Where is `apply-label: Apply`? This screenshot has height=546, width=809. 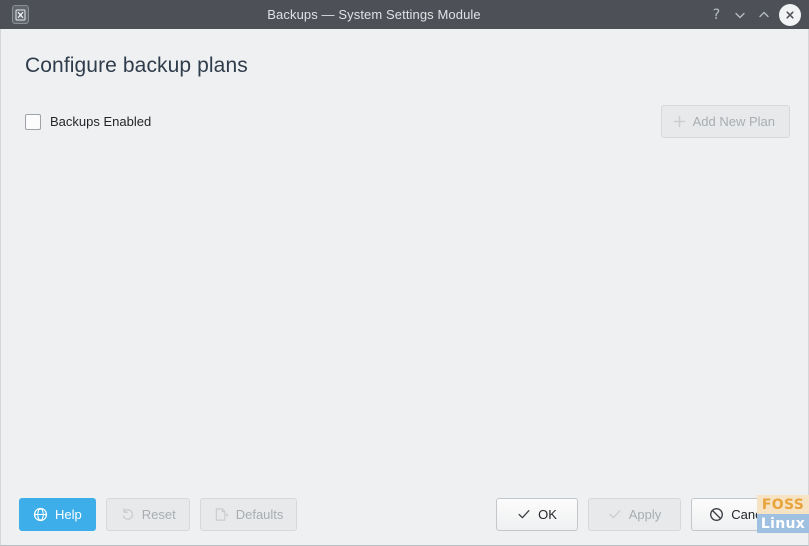 apply-label: Apply is located at coordinates (645, 514).